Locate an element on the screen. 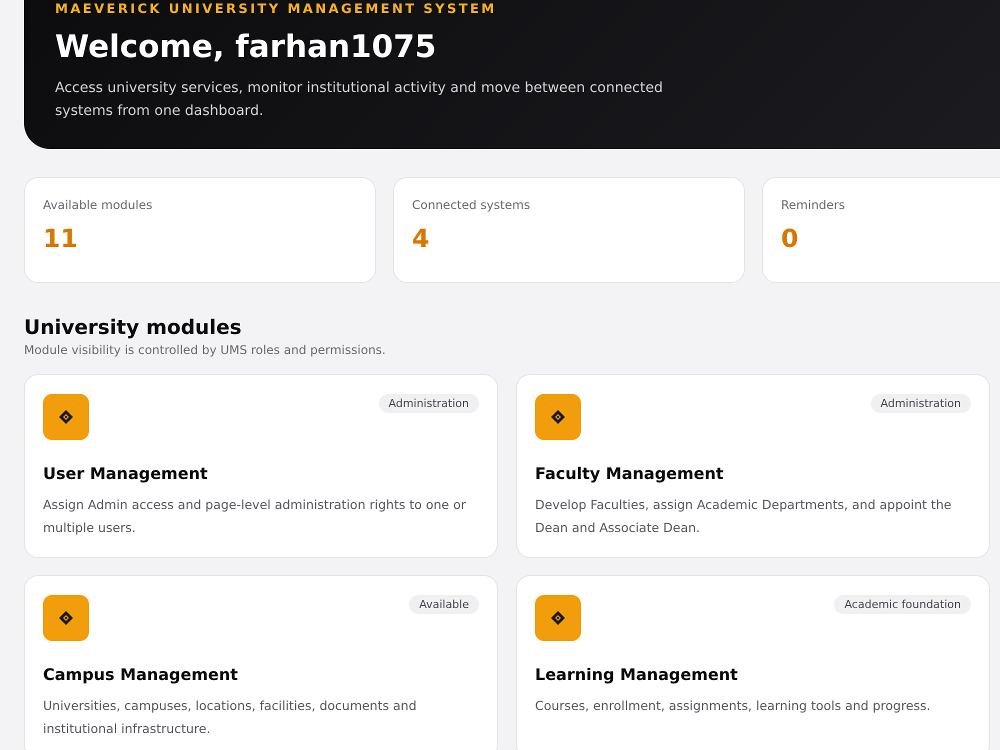 The width and height of the screenshot is (1000, 750). module-description: Universities, campuses, locations, facilities, documents and institutional infrastructure. is located at coordinates (230, 717).